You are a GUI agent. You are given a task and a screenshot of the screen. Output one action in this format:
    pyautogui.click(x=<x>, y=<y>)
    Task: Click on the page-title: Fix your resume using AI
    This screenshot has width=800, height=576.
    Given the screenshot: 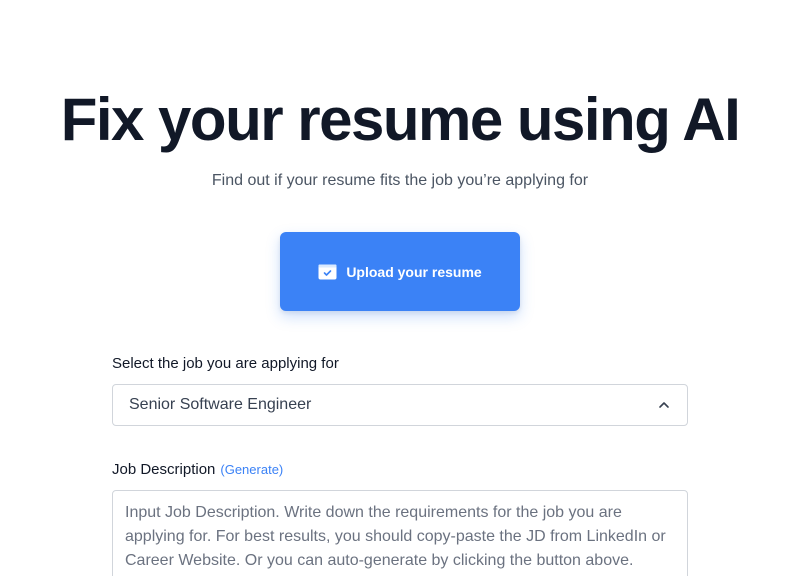 What is the action you would take?
    pyautogui.click(x=400, y=119)
    